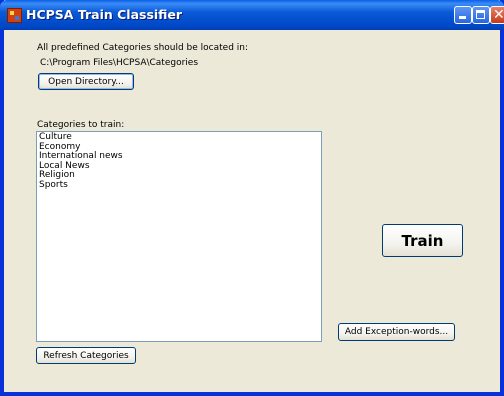 This screenshot has height=396, width=504. Describe the element at coordinates (422, 240) in the screenshot. I see `train-button: Train` at that location.